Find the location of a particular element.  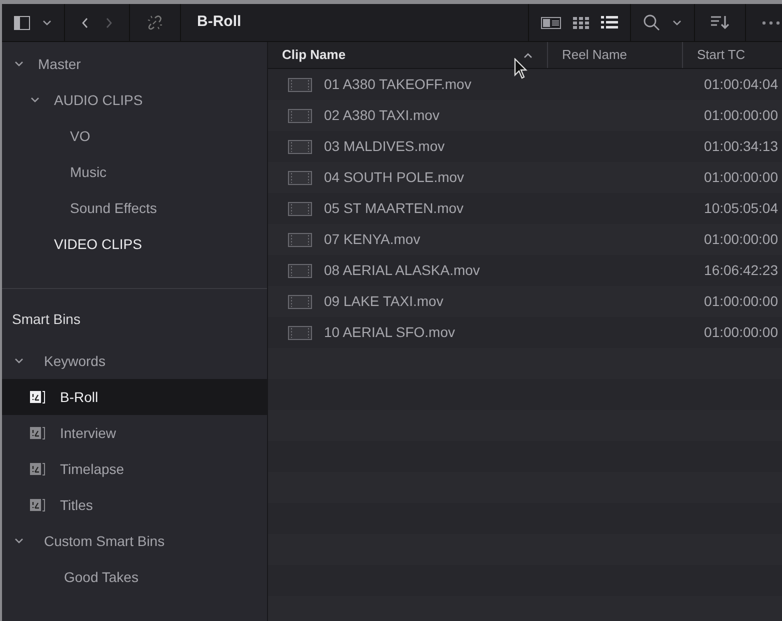

clip-name: 04 SOUTH POLE.mov is located at coordinates (394, 177).